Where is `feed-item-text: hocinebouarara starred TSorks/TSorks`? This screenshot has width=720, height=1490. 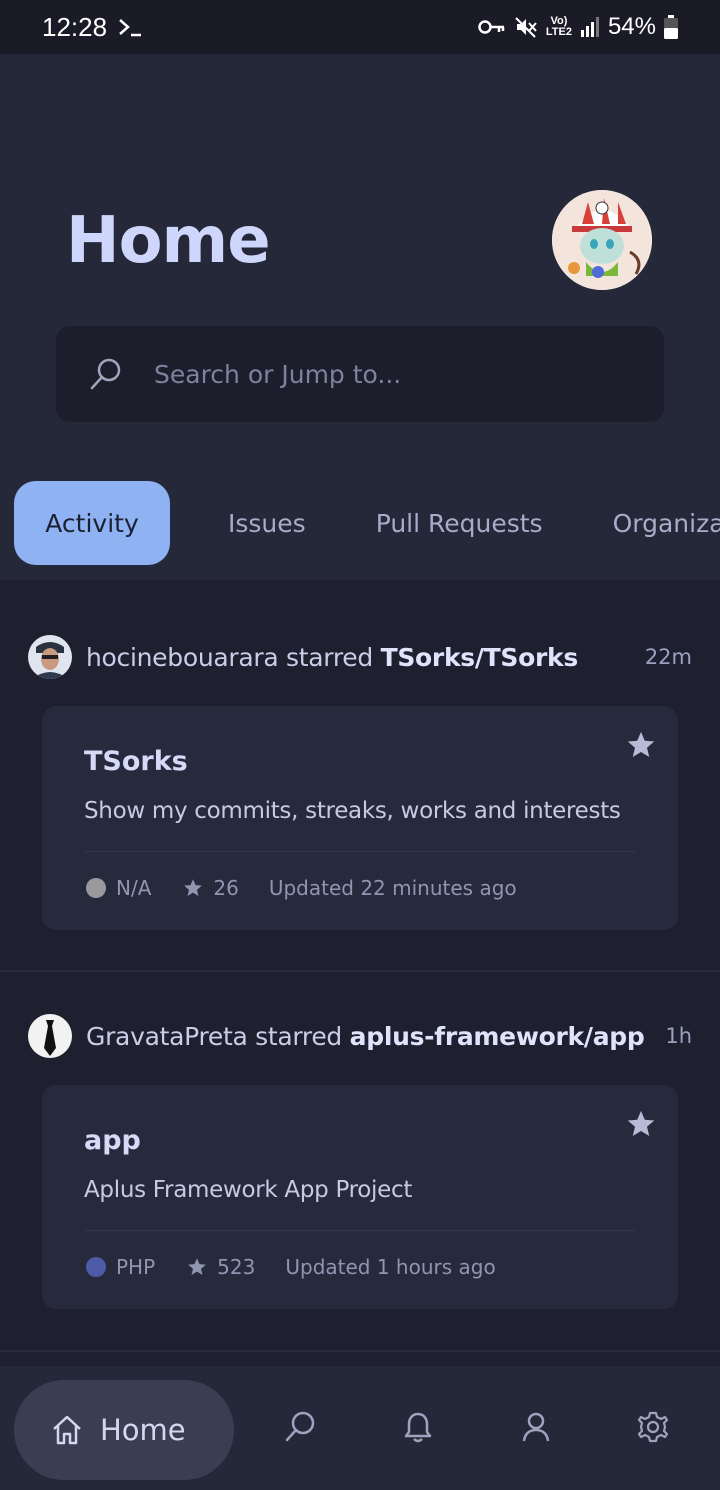 feed-item-text: hocinebouarara starred TSorks/TSorks is located at coordinates (332, 657).